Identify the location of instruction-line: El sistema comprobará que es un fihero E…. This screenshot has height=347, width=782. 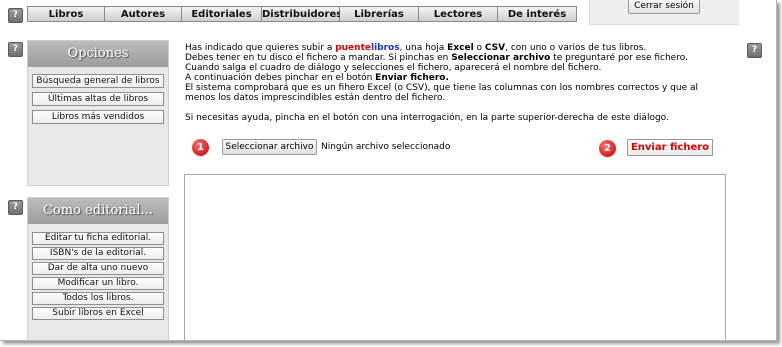
(441, 93).